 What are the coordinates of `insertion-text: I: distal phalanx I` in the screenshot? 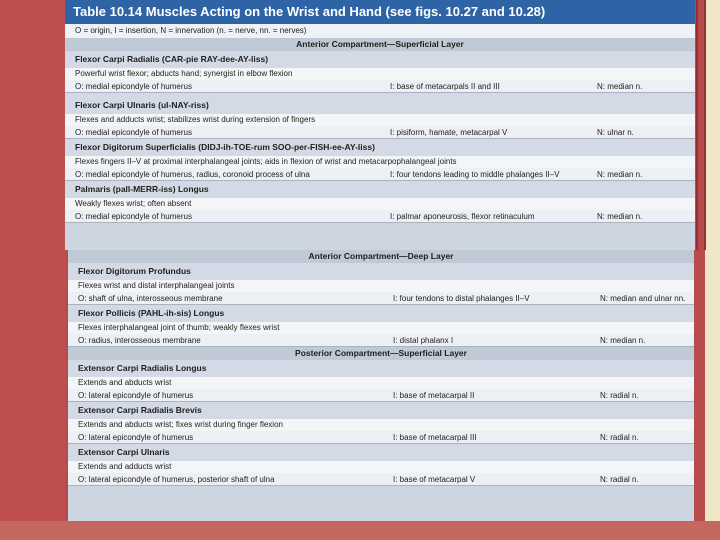 It's located at (423, 340).